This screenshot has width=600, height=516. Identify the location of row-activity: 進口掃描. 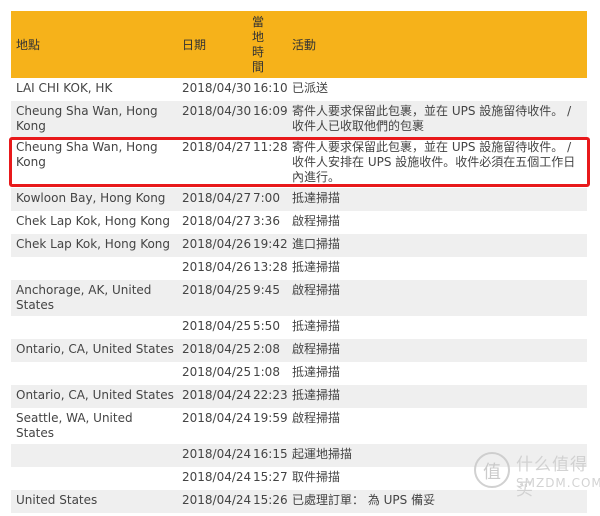
(316, 244).